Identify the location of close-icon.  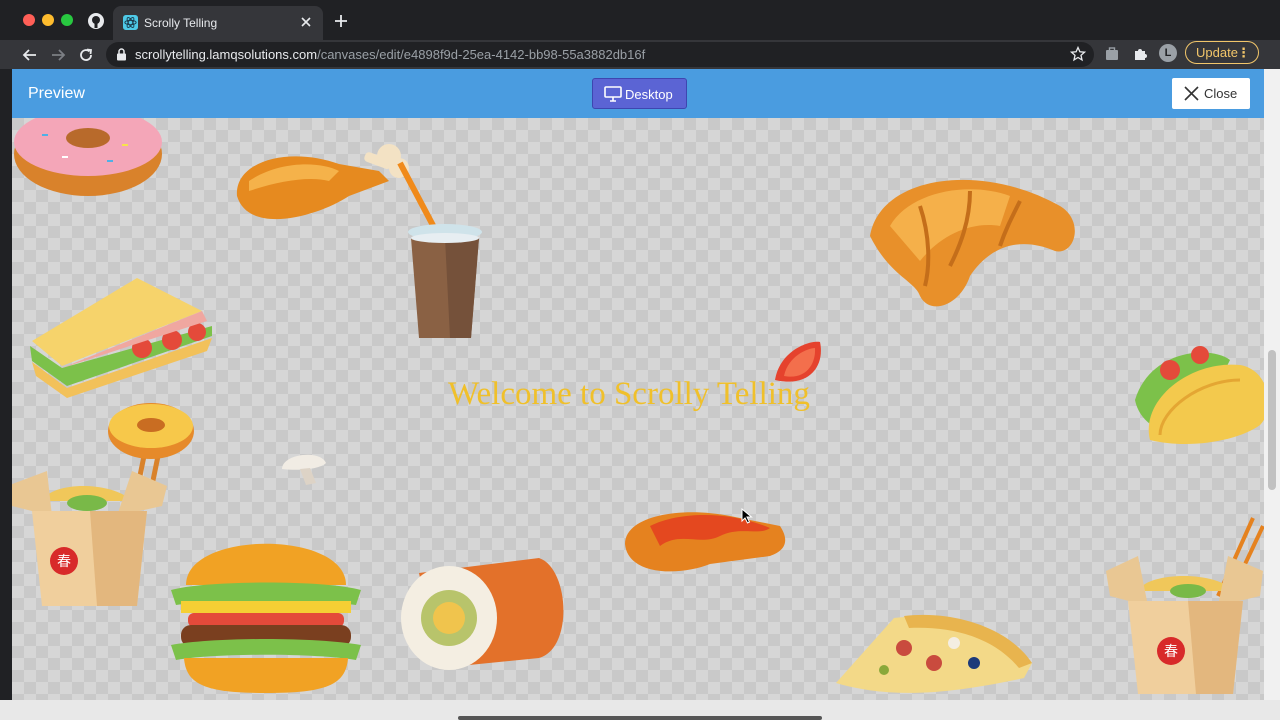
(1191, 93).